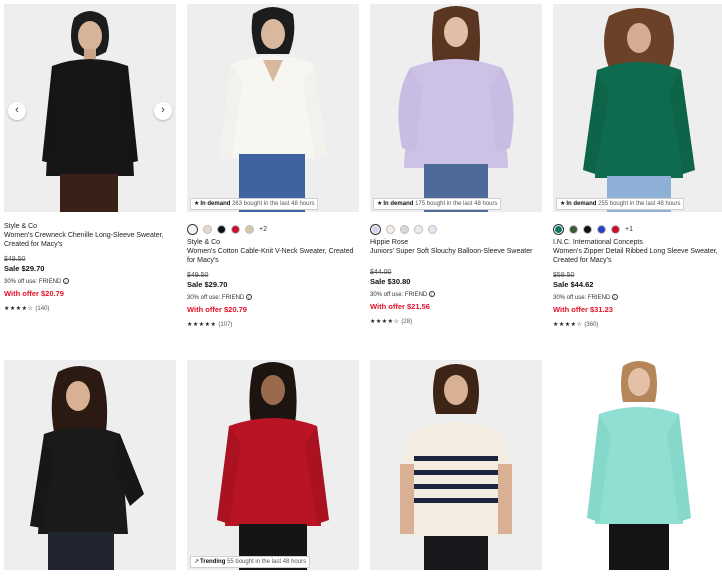 The width and height of the screenshot is (722, 576). I want to click on original-price: $59.50, so click(564, 275).